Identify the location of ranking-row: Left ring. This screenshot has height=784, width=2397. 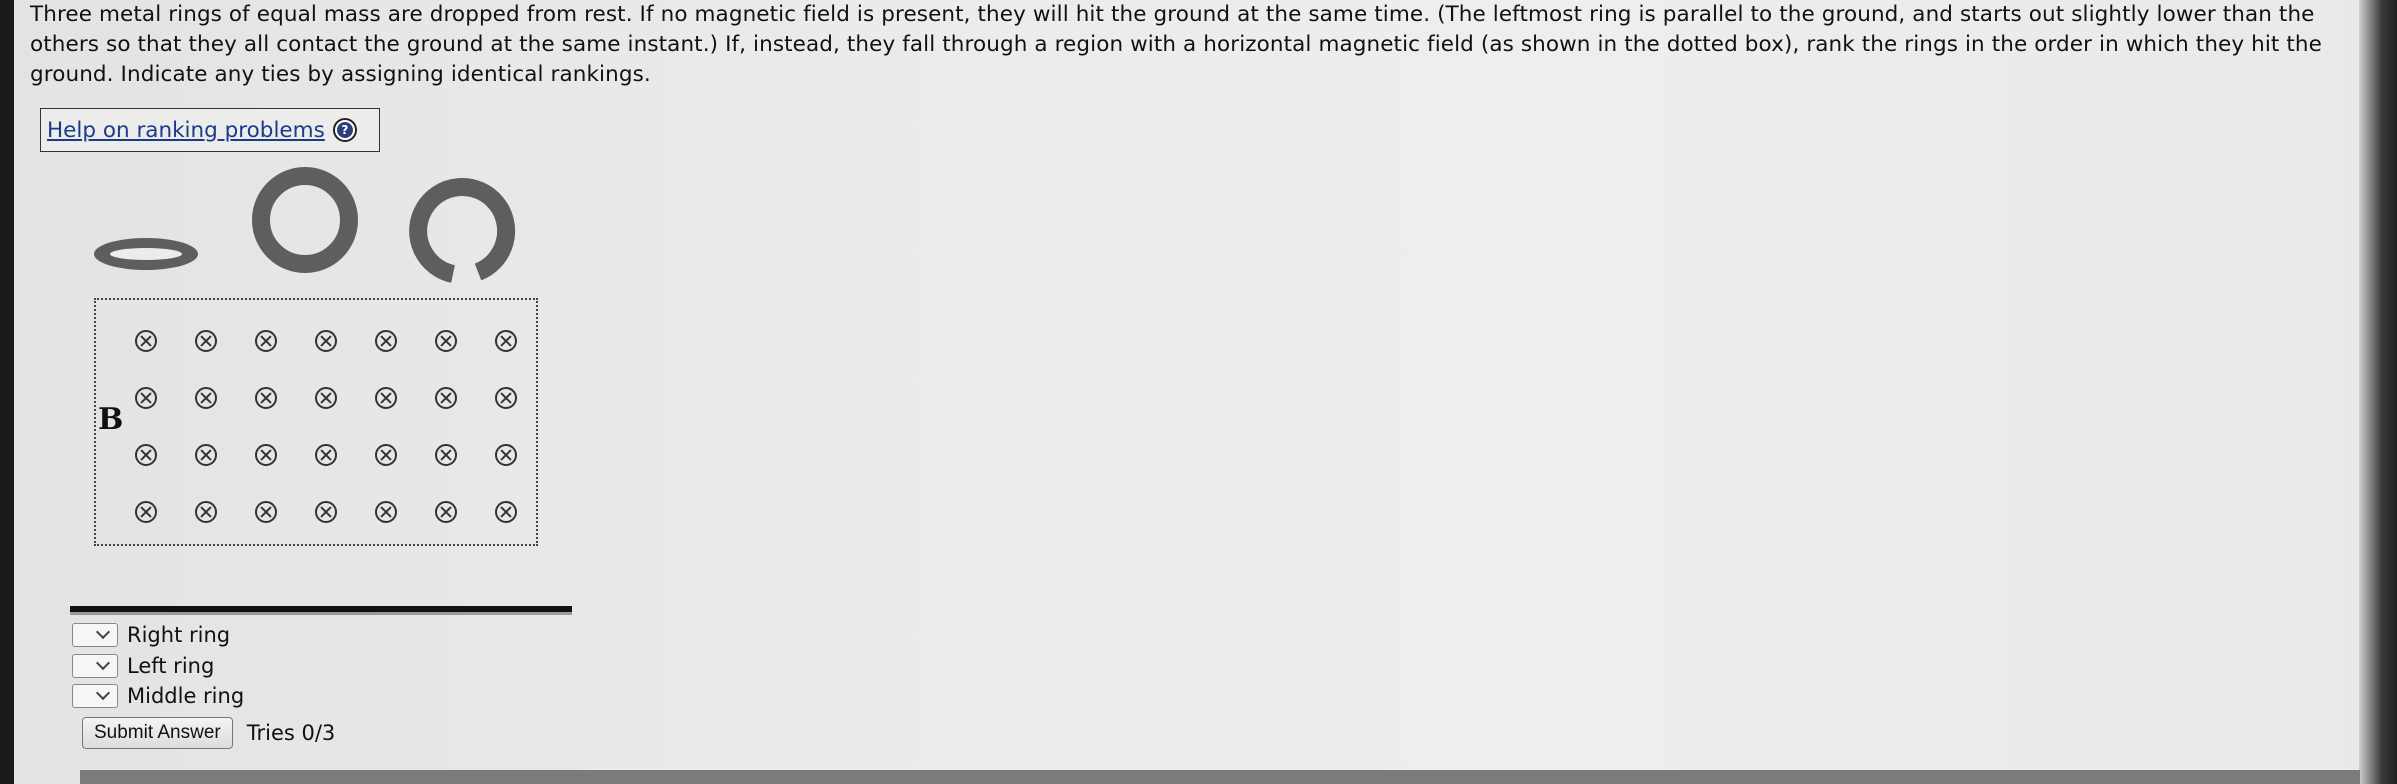
(158, 666).